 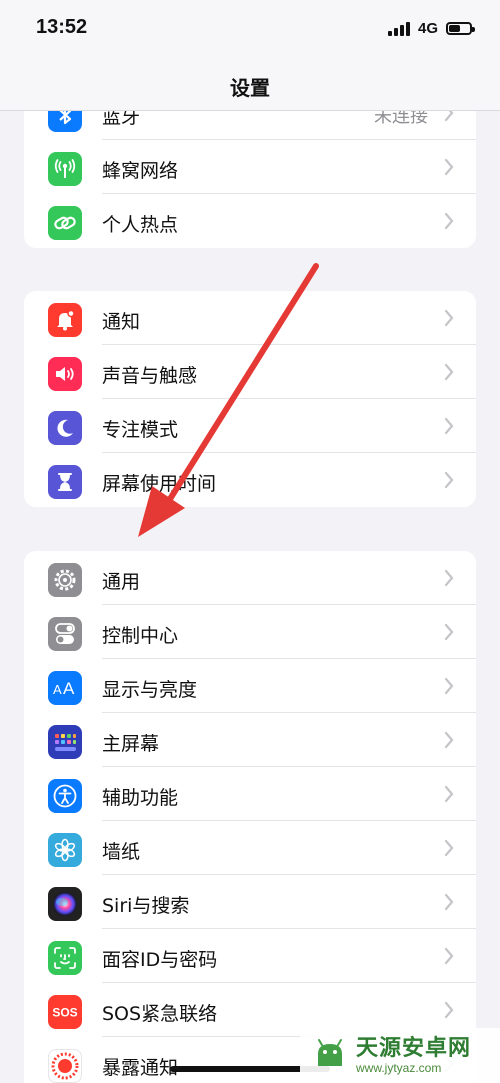 What do you see at coordinates (250, 480) in the screenshot?
I see `settings-row-screen-time: 屏幕使用时间` at bounding box center [250, 480].